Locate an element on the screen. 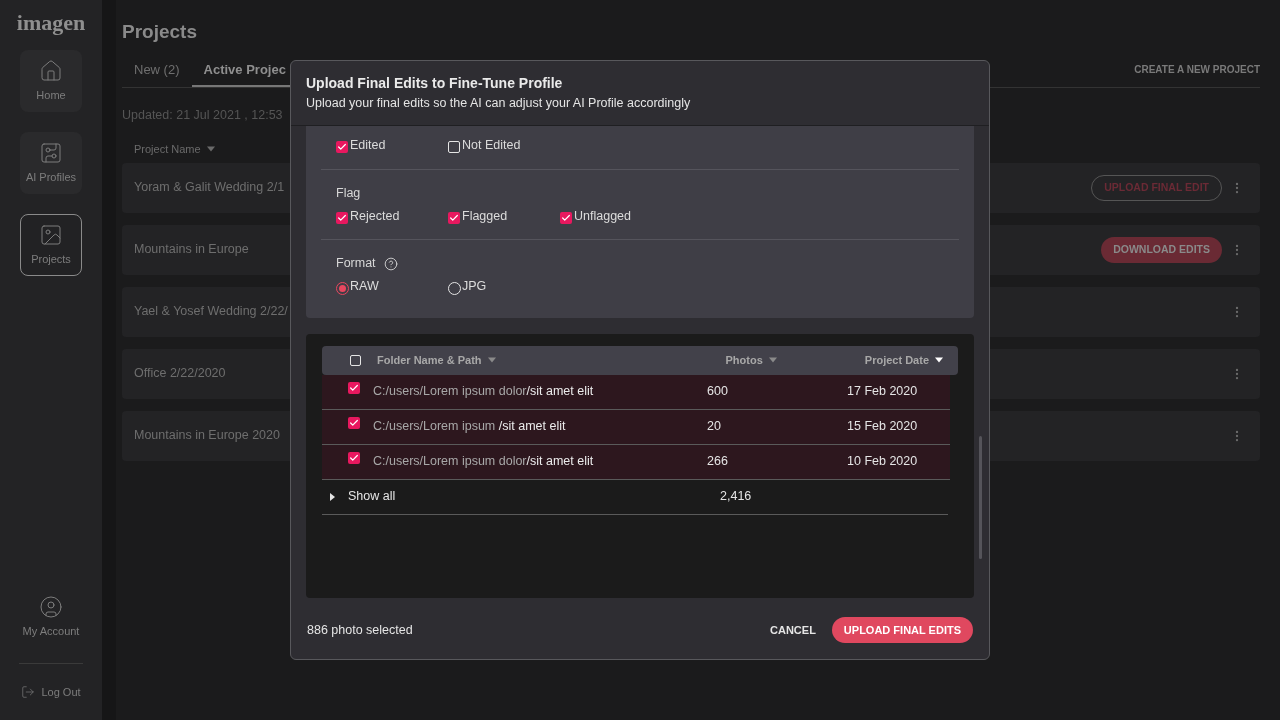 Image resolution: width=1280 pixels, height=720 pixels. updated-text: Updated: 21 Jul 2021 , 12:53 is located at coordinates (203, 115).